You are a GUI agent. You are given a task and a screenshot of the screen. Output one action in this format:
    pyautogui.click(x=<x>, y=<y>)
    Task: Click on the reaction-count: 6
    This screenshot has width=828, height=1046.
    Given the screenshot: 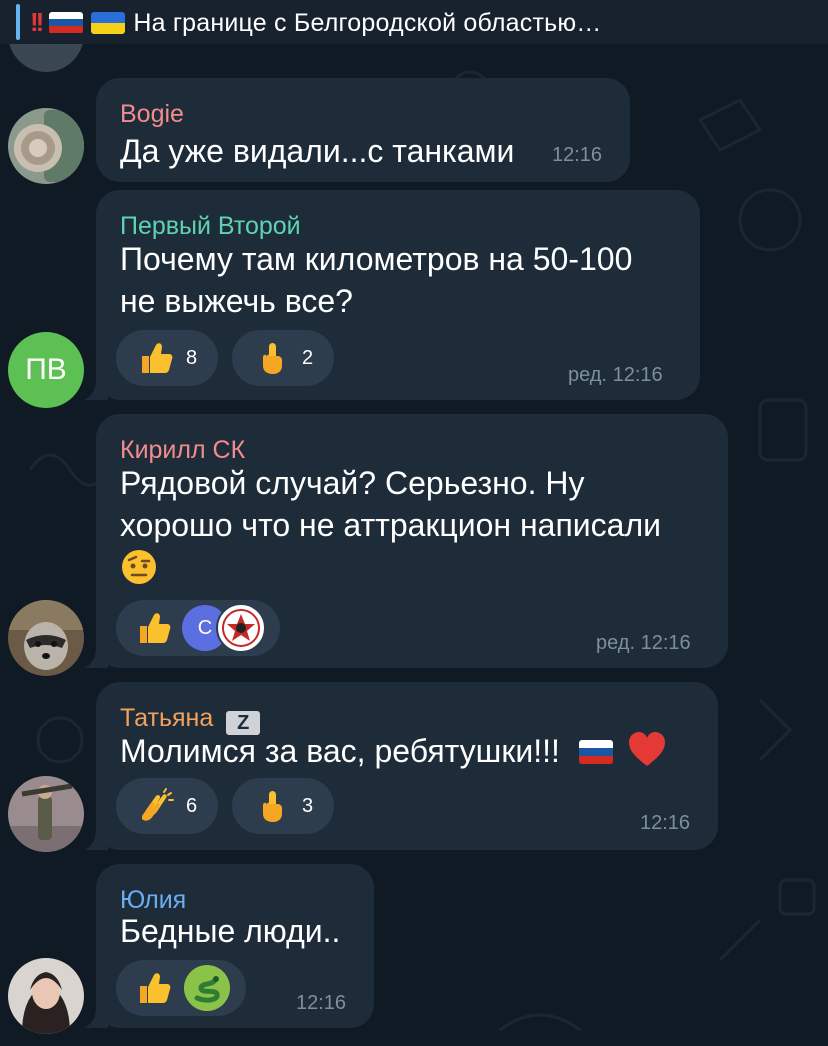 What is the action you would take?
    pyautogui.click(x=192, y=805)
    